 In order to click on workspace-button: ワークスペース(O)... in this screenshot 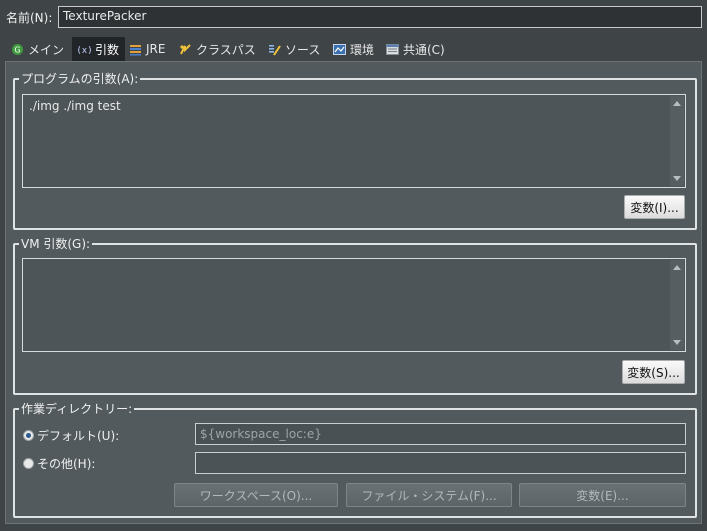, I will do `click(256, 495)`.